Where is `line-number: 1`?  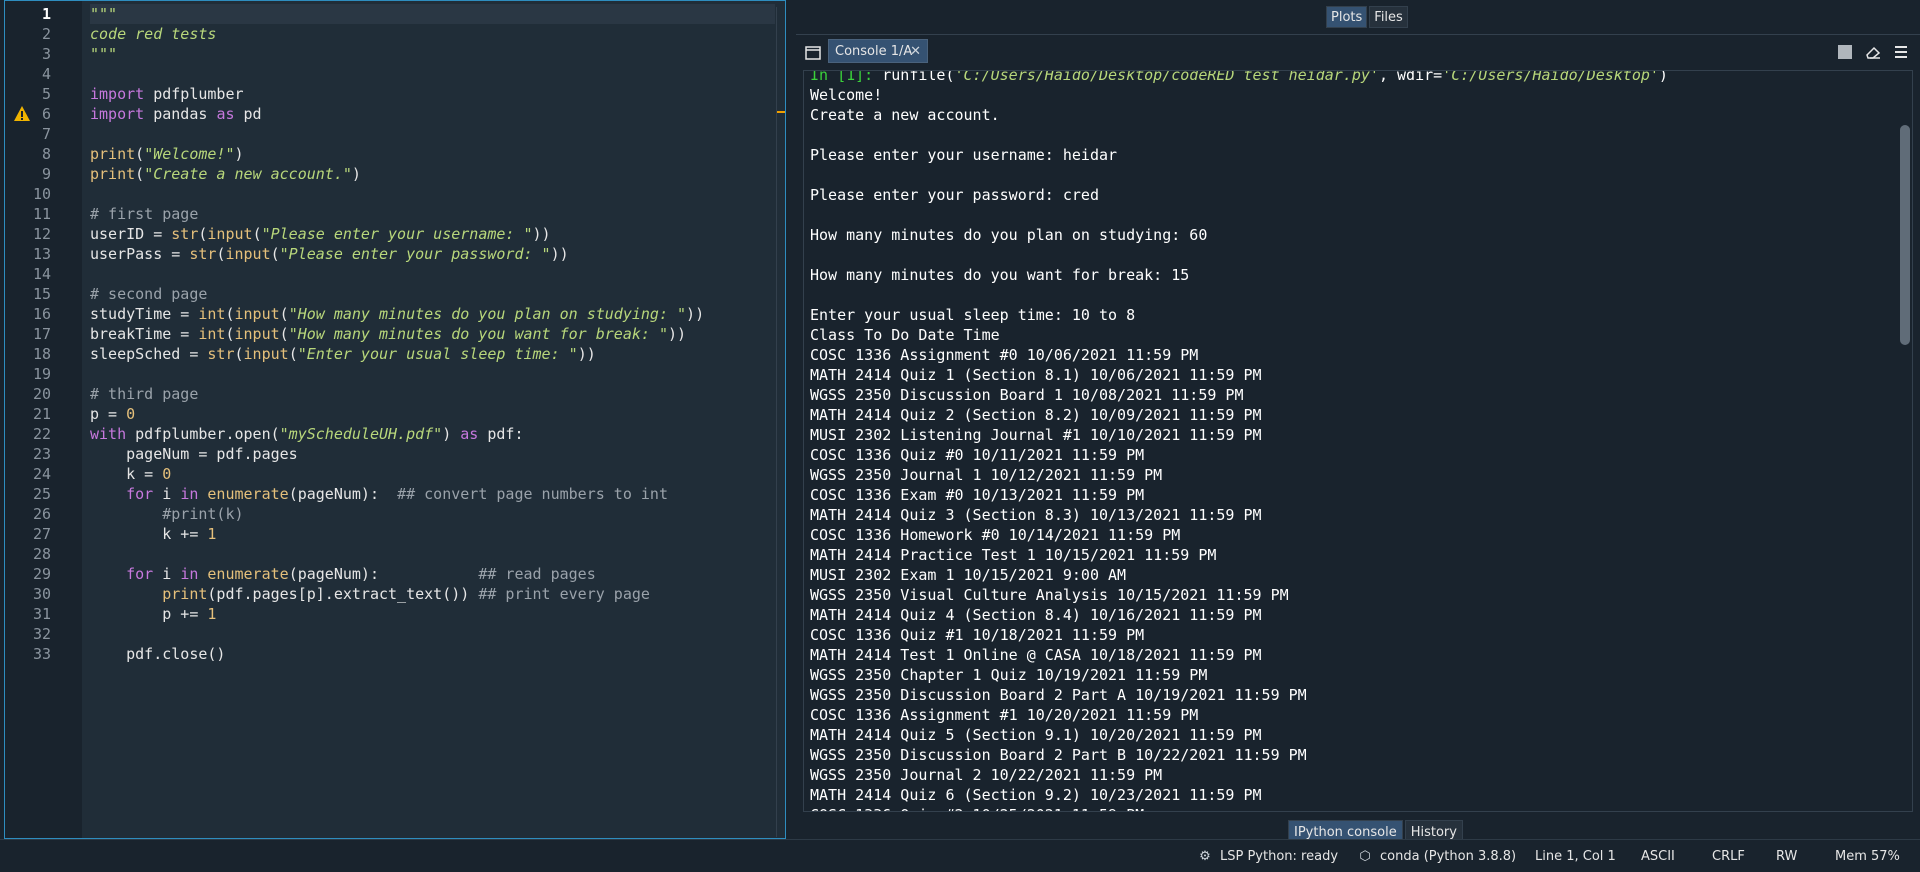 line-number: 1 is located at coordinates (46, 14).